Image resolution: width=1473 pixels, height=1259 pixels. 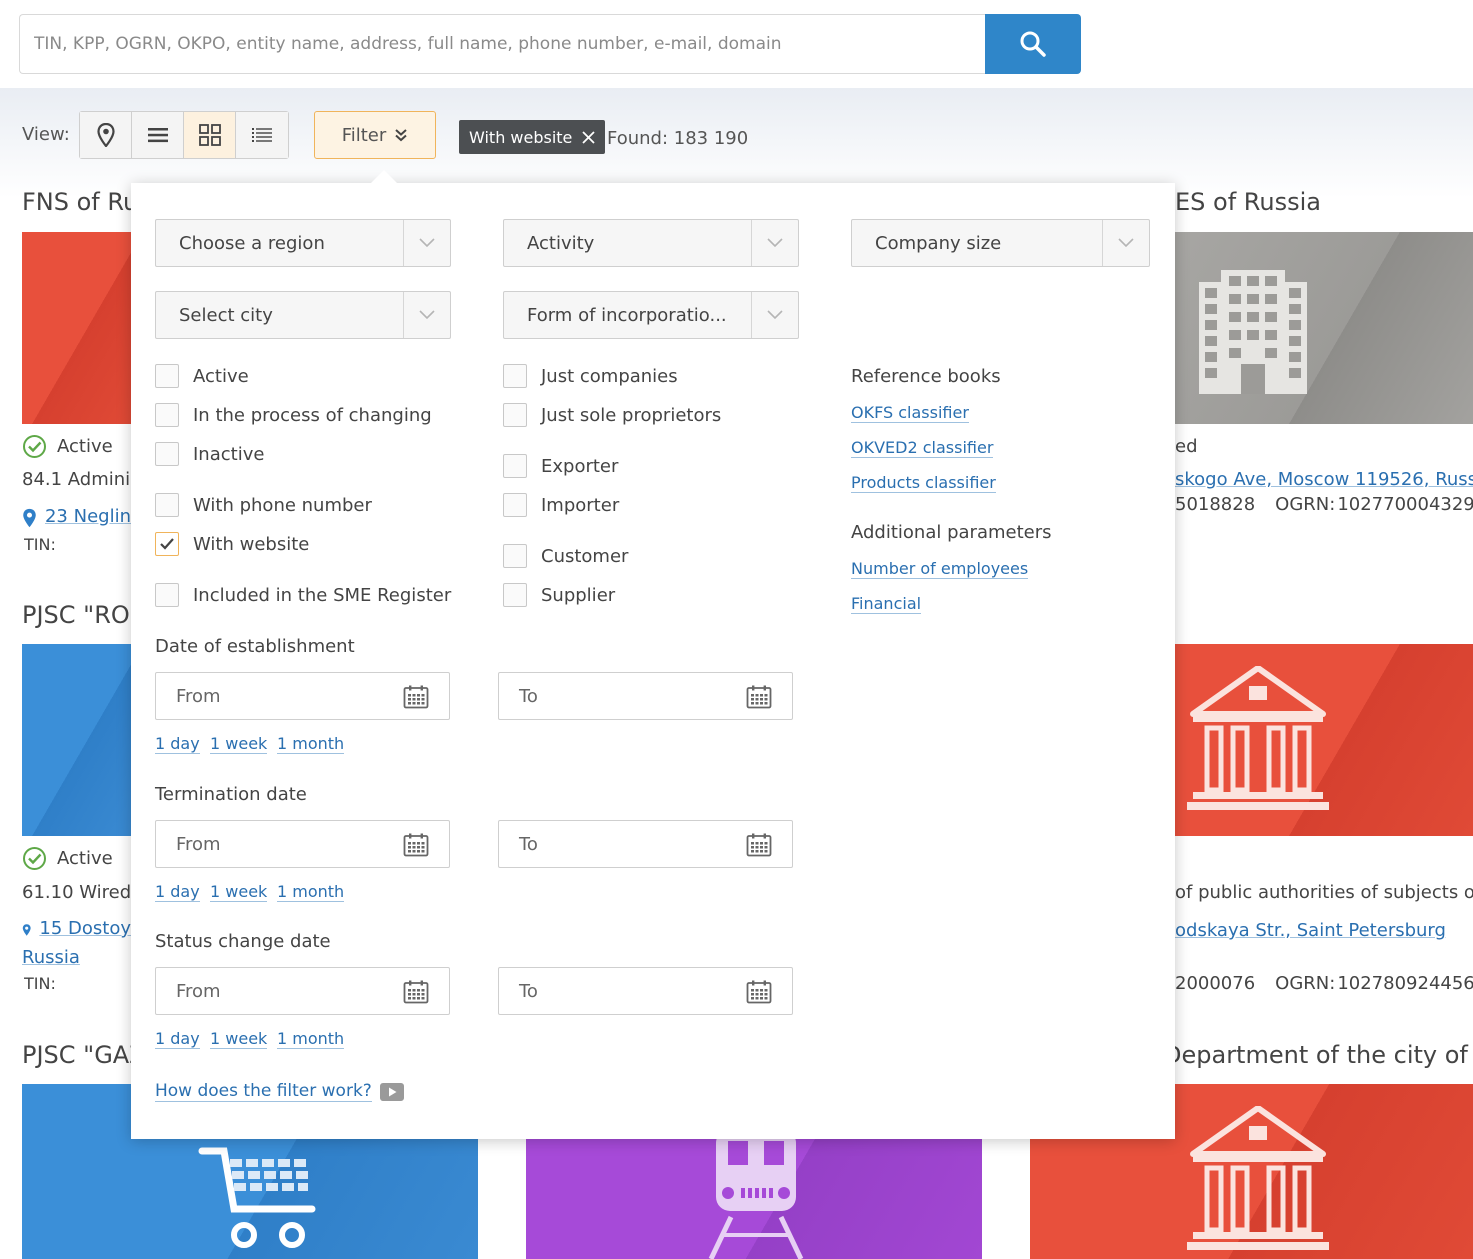 I want to click on list-view-button, so click(x=158, y=135).